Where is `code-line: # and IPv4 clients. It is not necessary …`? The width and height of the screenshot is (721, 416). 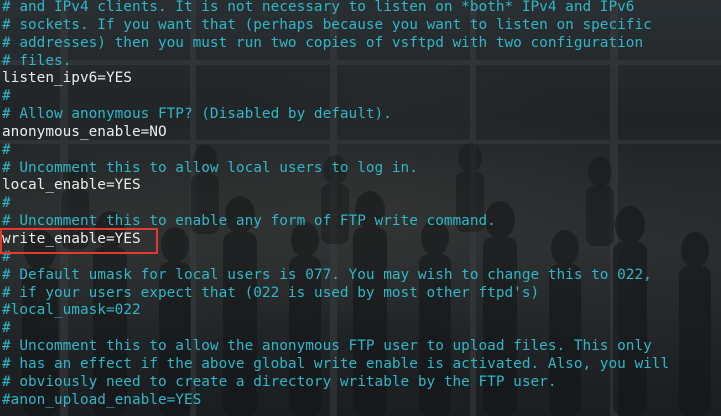 code-line: # and IPv4 clients. It is not necessary … is located at coordinates (318, 7).